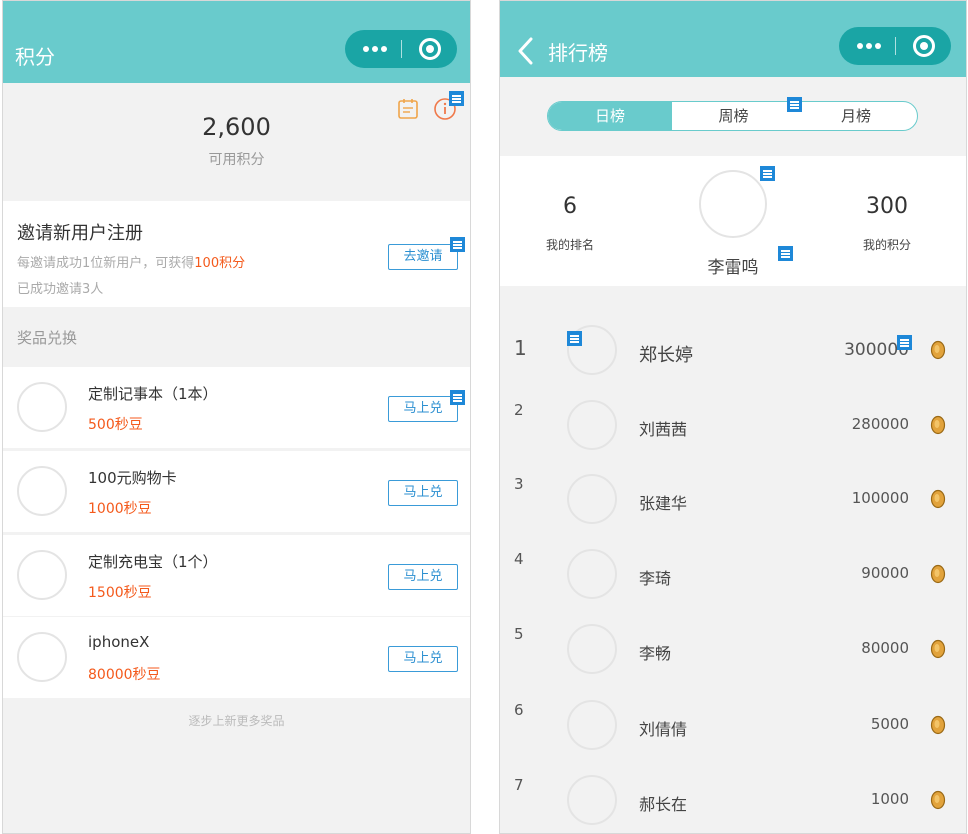 This screenshot has height=834, width=968. What do you see at coordinates (519, 484) in the screenshot?
I see `rank-number: 3` at bounding box center [519, 484].